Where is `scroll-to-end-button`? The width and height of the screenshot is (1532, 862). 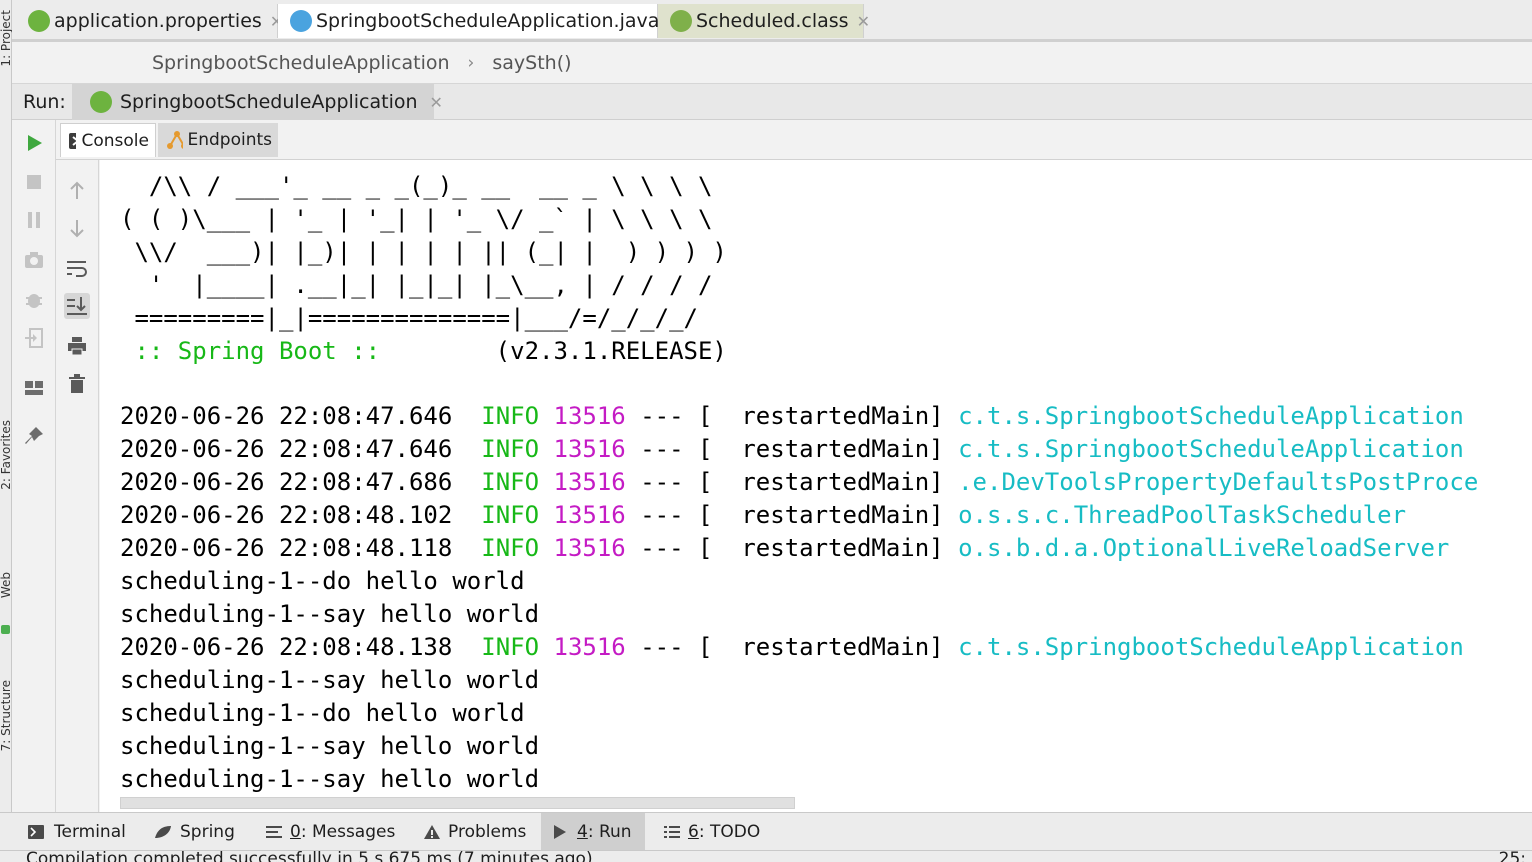 scroll-to-end-button is located at coordinates (77, 306).